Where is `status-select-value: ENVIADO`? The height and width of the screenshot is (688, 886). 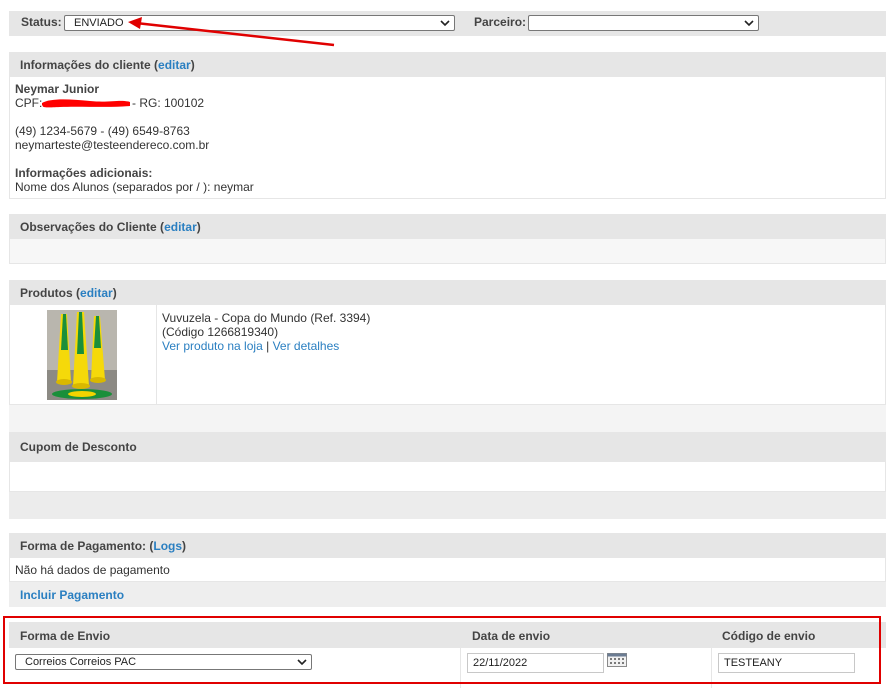
status-select-value: ENVIADO is located at coordinates (99, 23).